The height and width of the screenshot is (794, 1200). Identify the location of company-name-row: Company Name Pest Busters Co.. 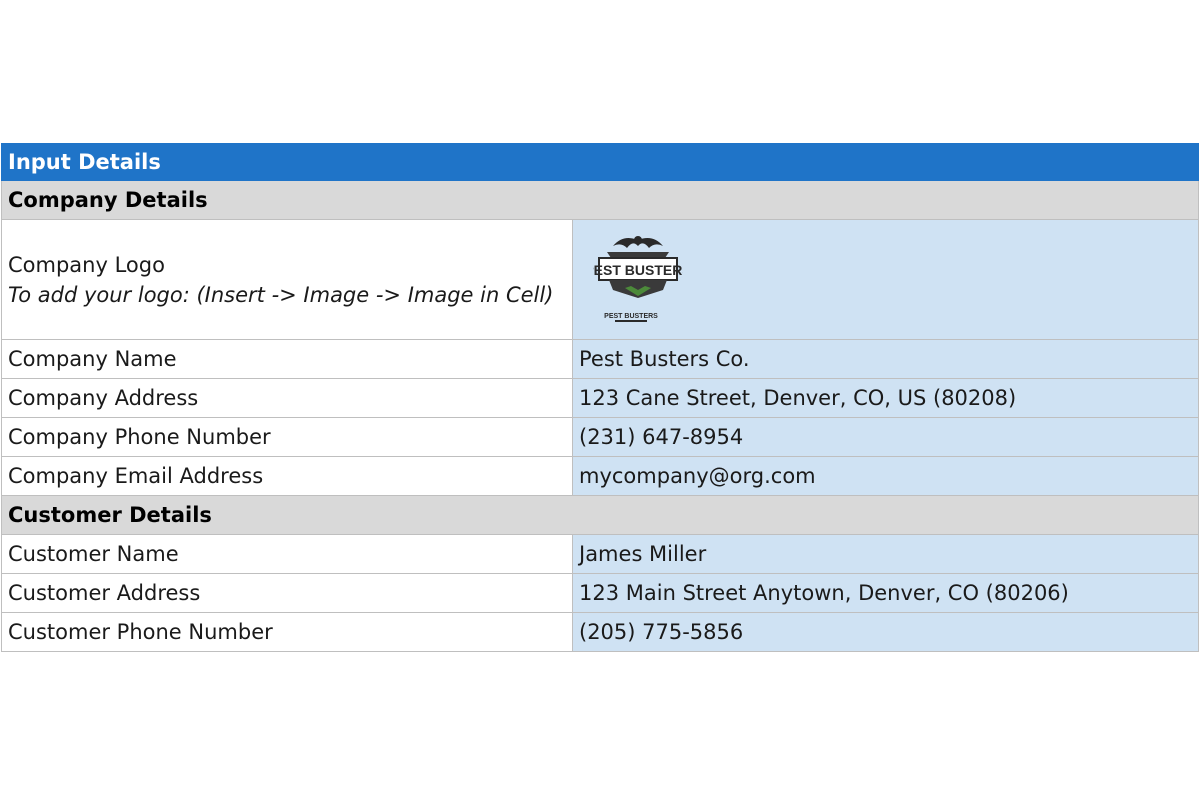
(600, 359).